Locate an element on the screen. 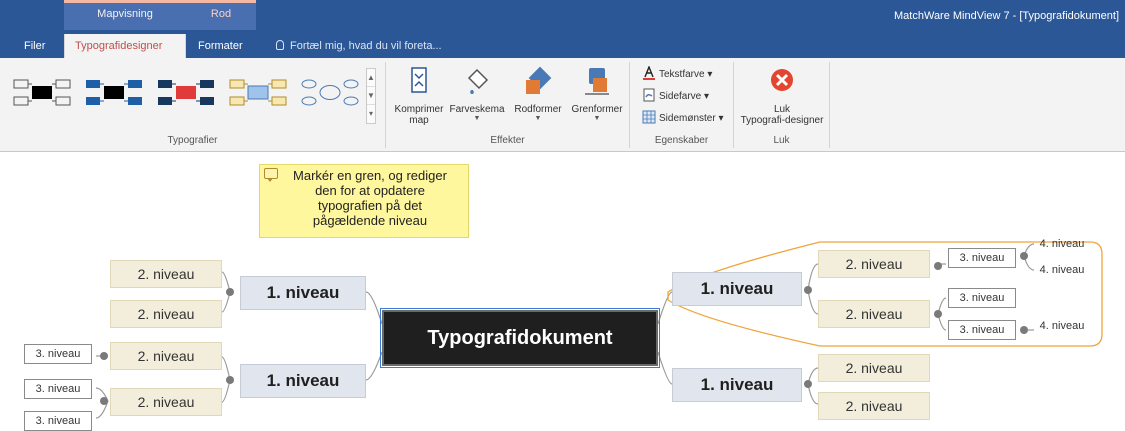  paint-bucket-icon is located at coordinates (478, 81).